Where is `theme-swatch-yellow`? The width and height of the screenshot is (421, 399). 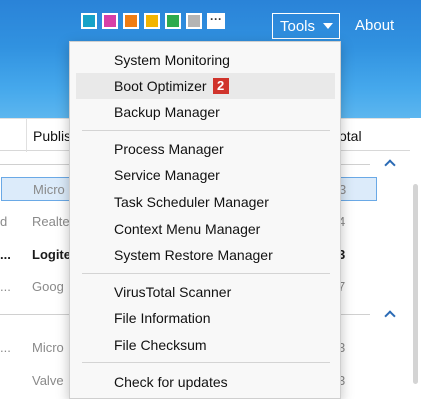
theme-swatch-yellow is located at coordinates (152, 21).